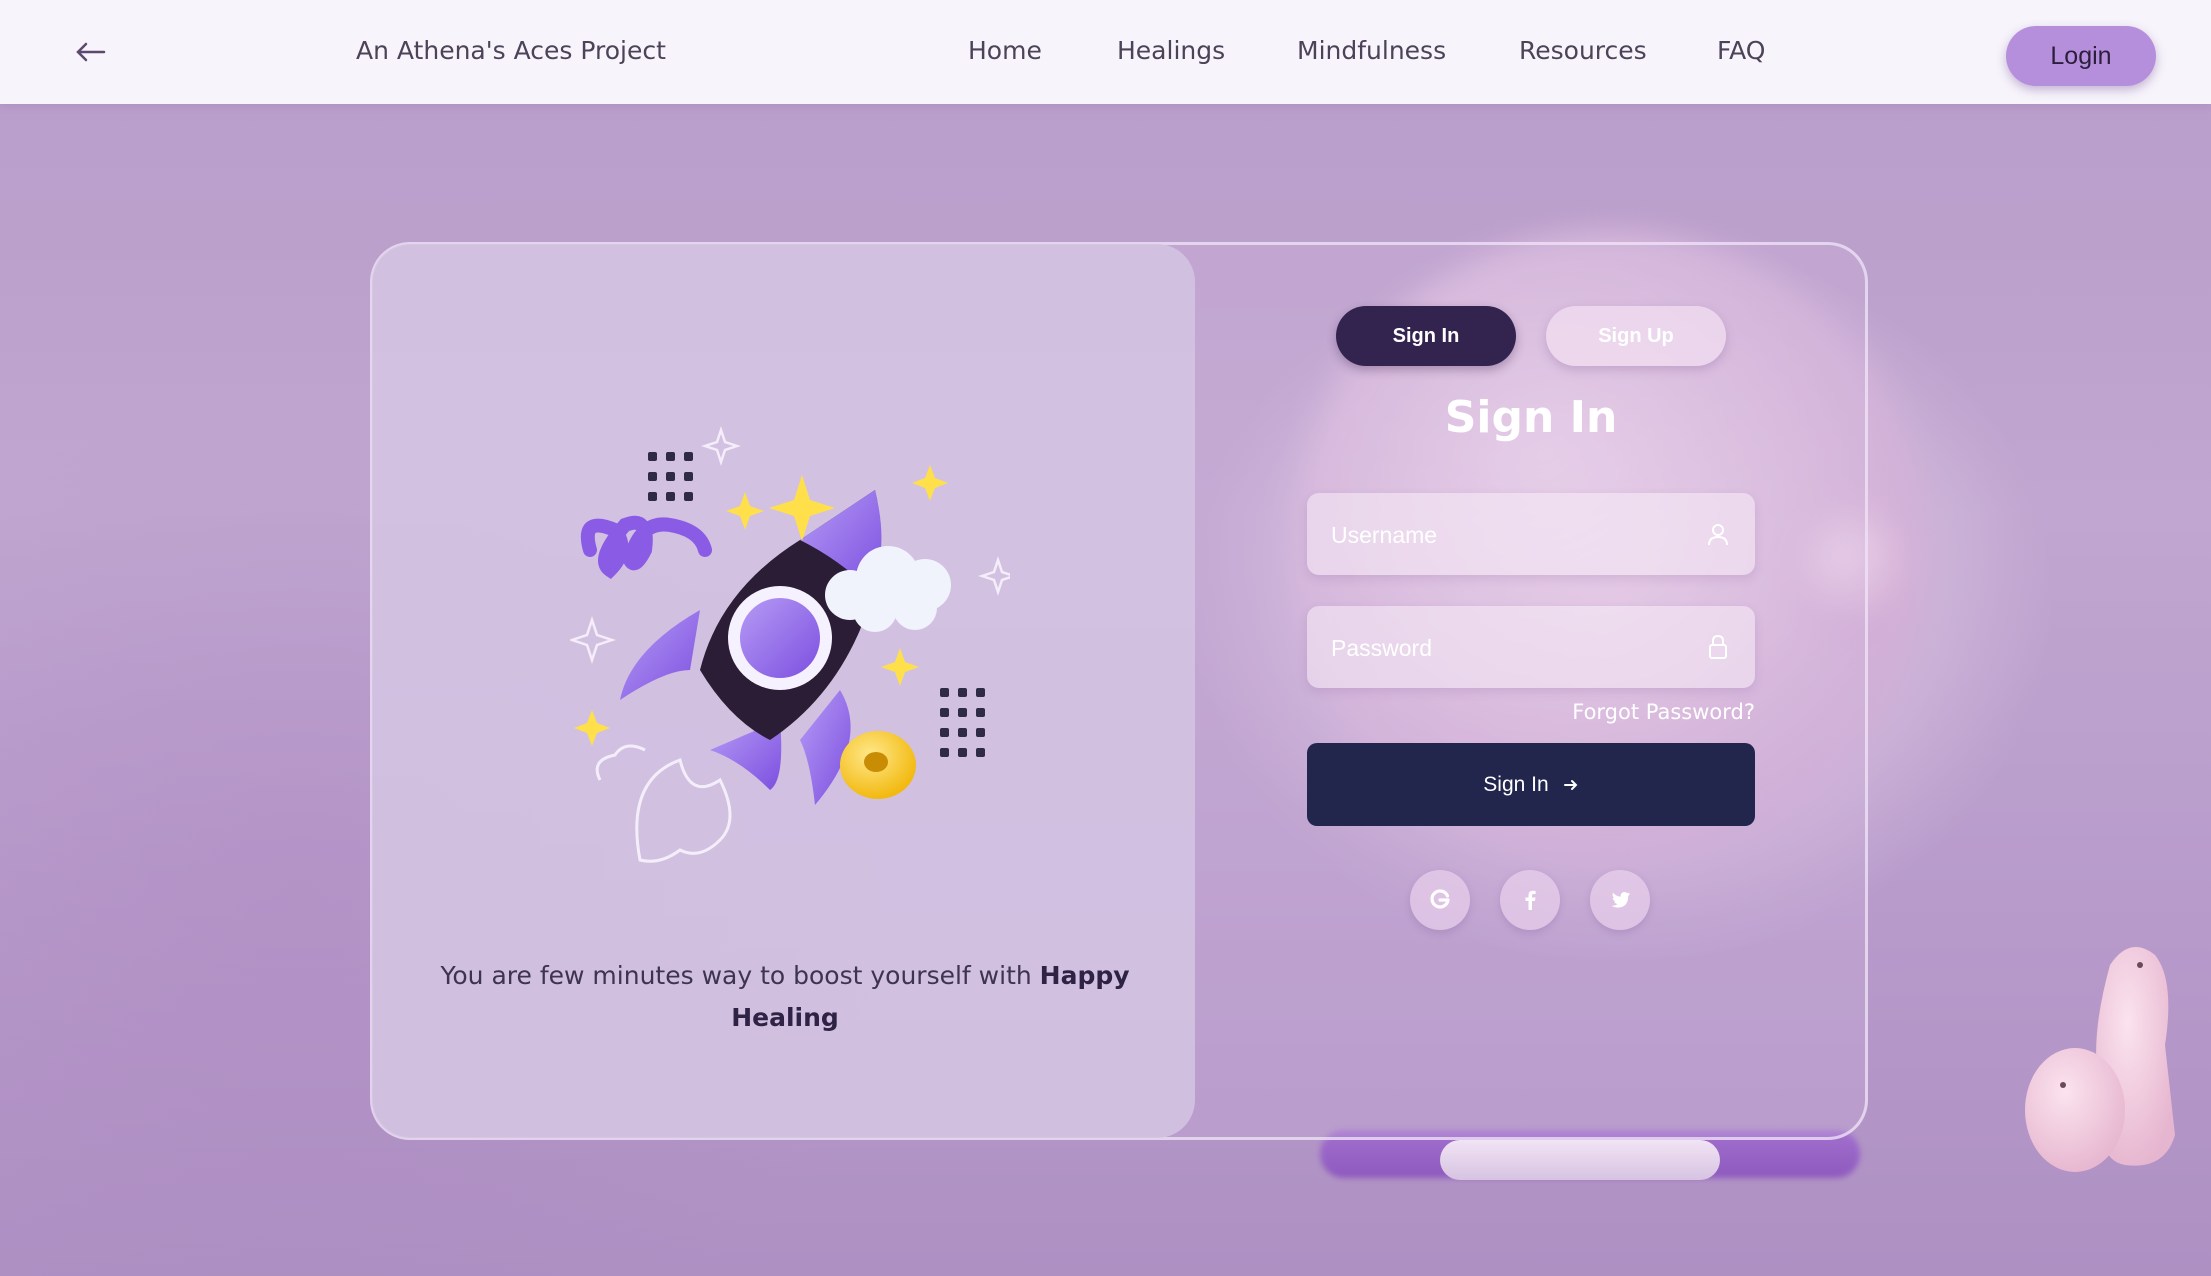 The width and height of the screenshot is (2211, 1276). Describe the element at coordinates (1741, 50) in the screenshot. I see `nav-faq: FAQ` at that location.